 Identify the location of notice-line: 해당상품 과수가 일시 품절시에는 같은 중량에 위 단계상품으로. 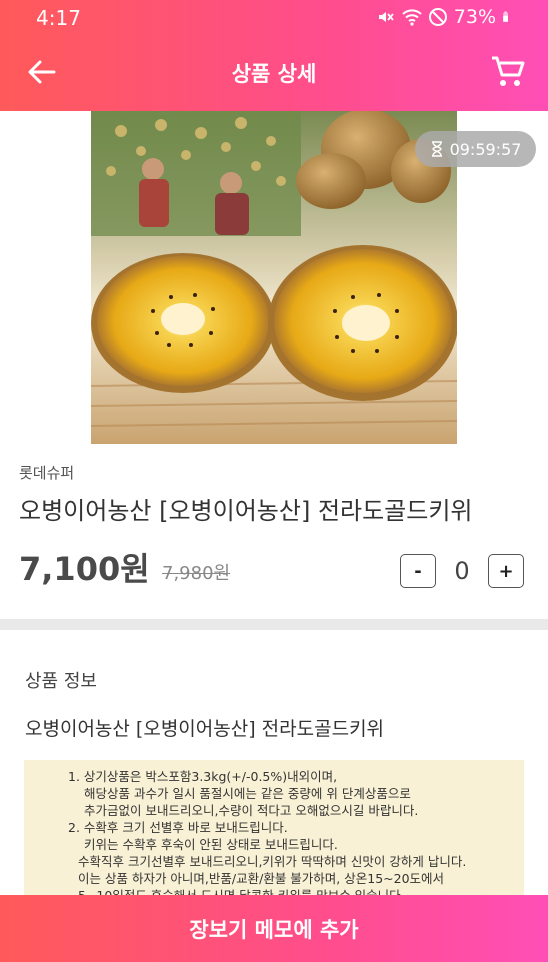
(247, 793).